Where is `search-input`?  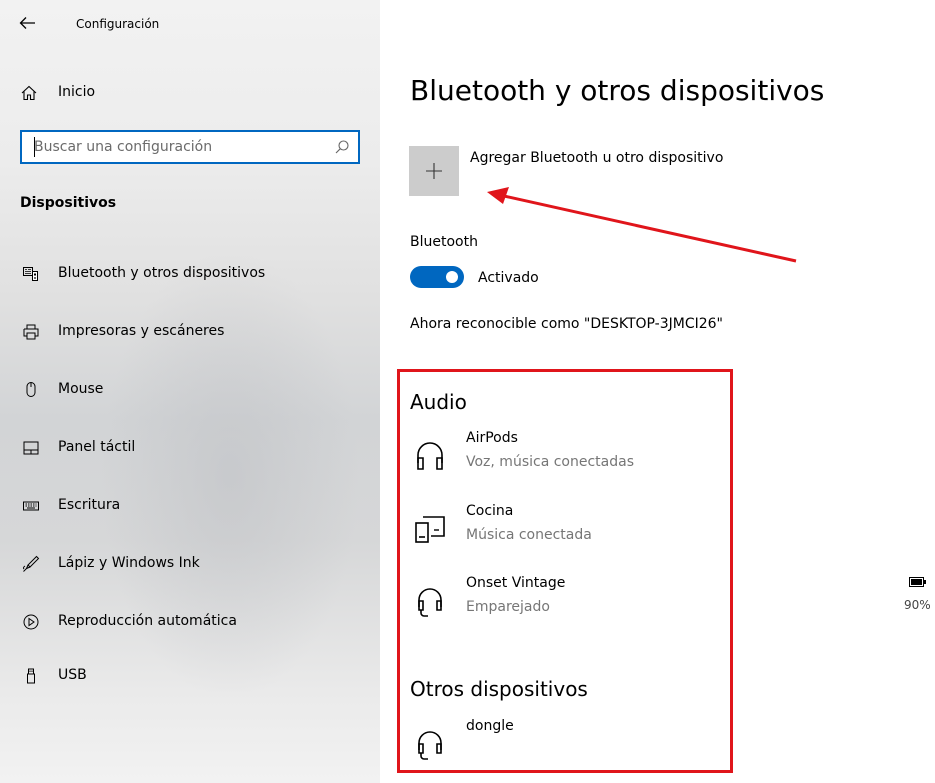
search-input is located at coordinates (179, 147).